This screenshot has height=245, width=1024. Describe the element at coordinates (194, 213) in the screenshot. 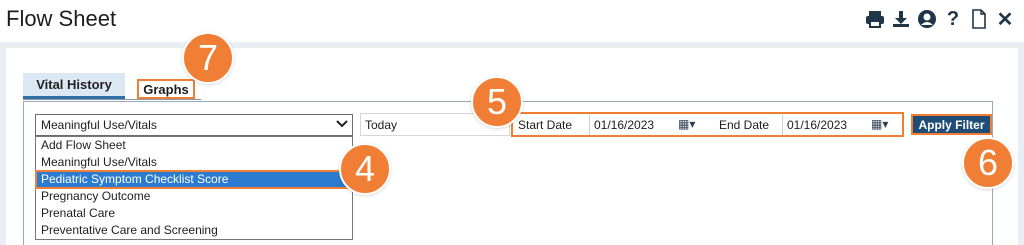

I see `dropdown-option: Prenatal Care` at that location.